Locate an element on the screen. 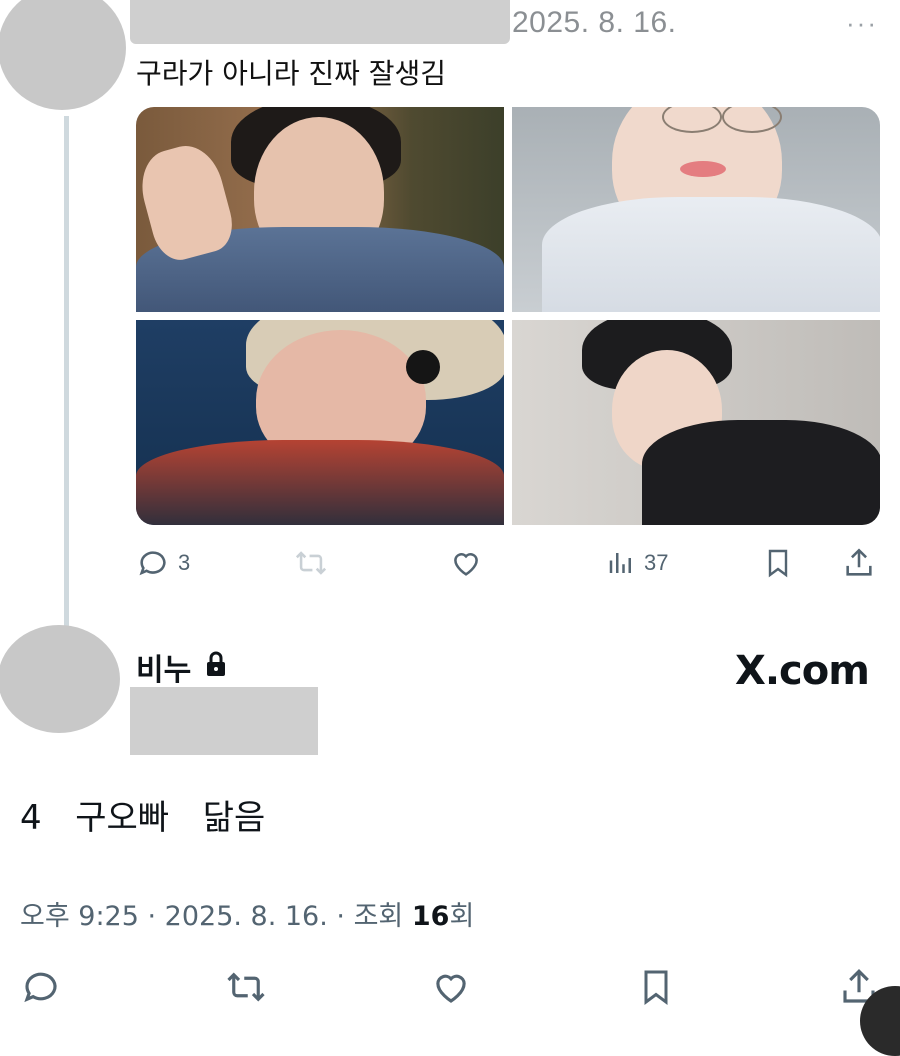  handle-redacted is located at coordinates (224, 721).